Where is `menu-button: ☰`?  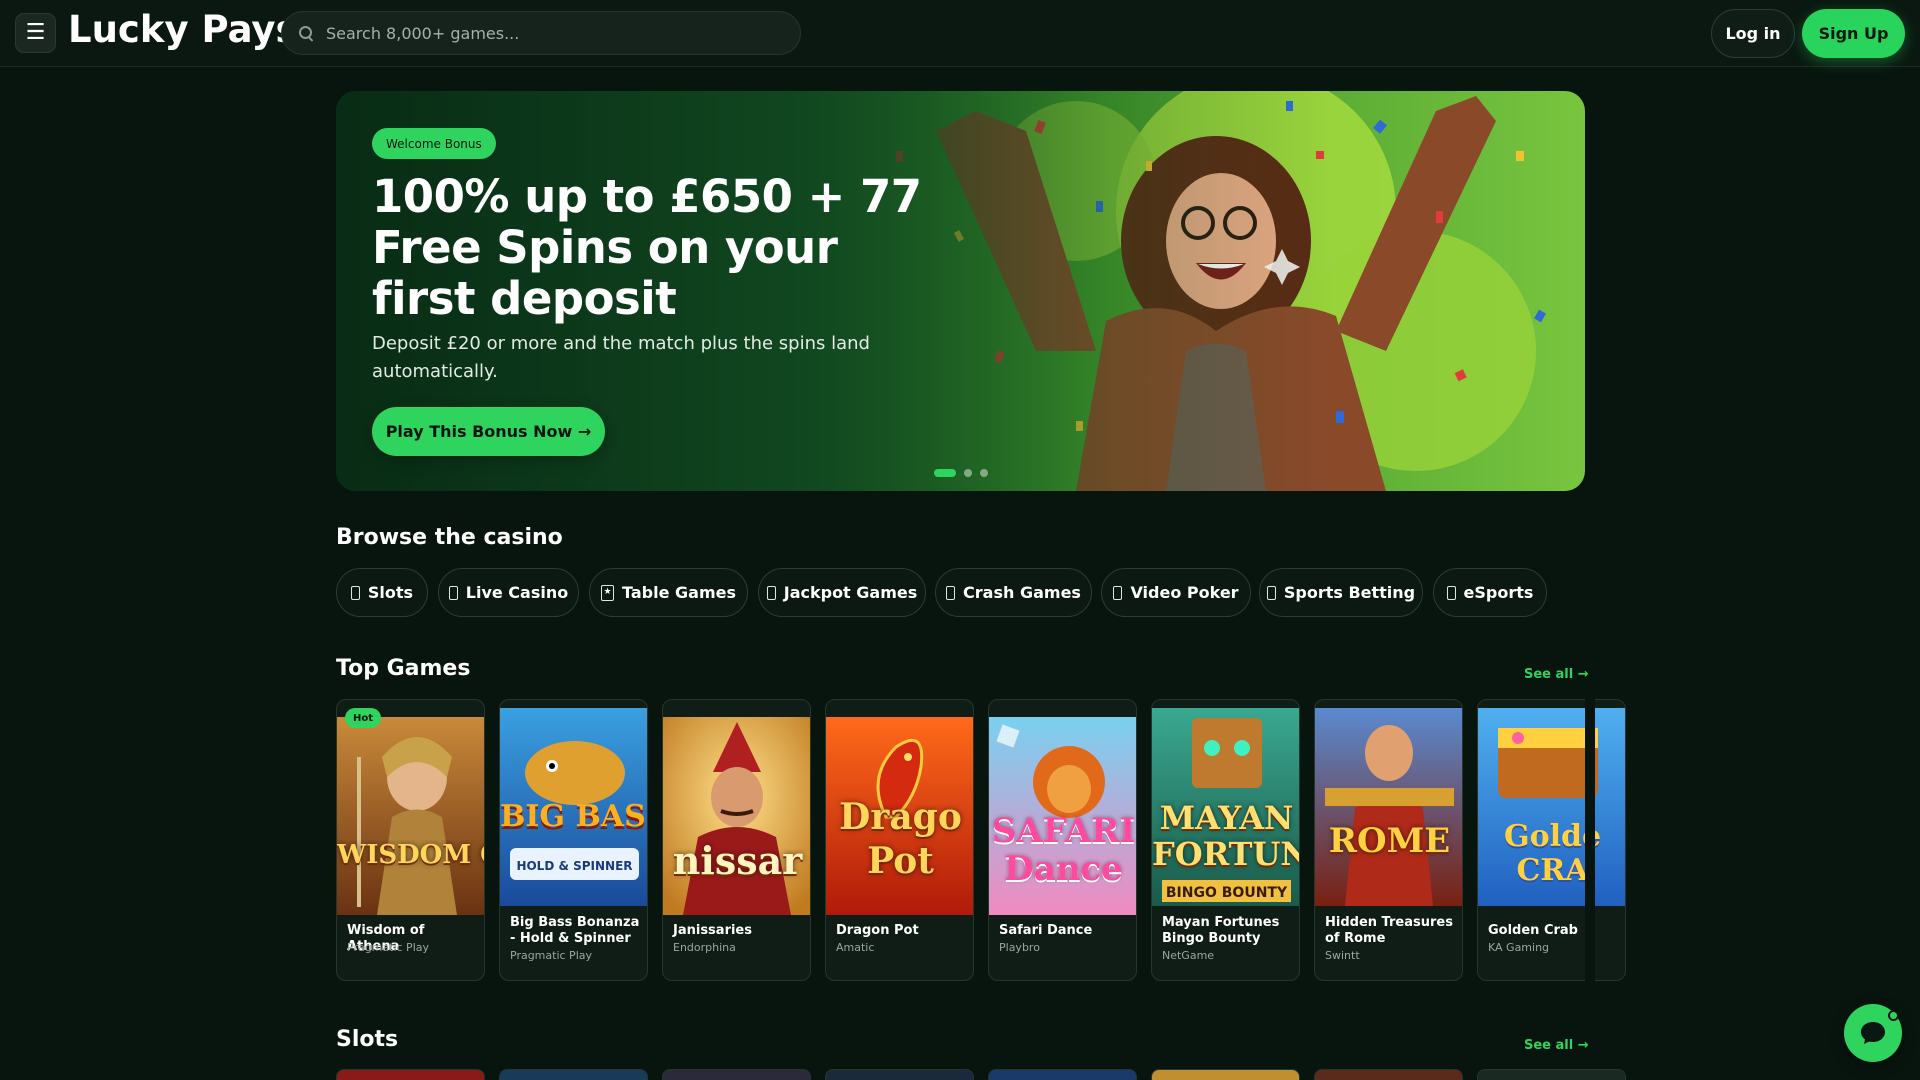
menu-button: ☰ is located at coordinates (35, 33).